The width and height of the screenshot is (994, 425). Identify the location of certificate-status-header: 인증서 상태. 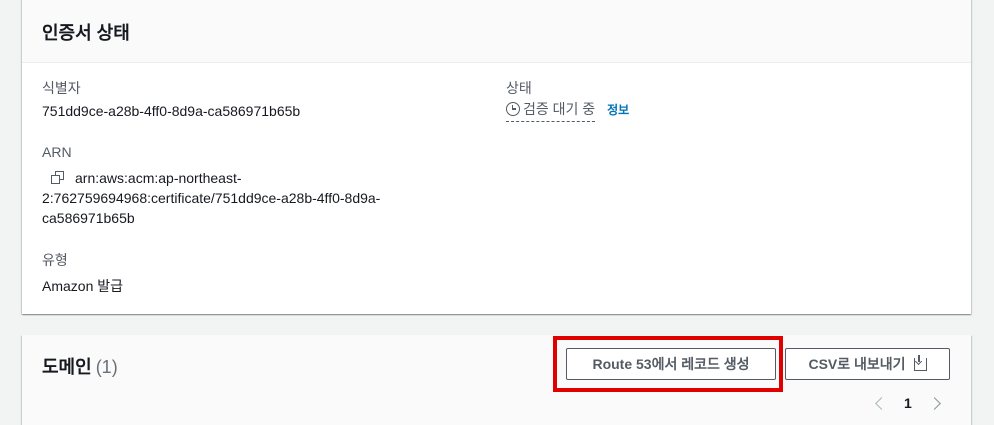
(496, 31).